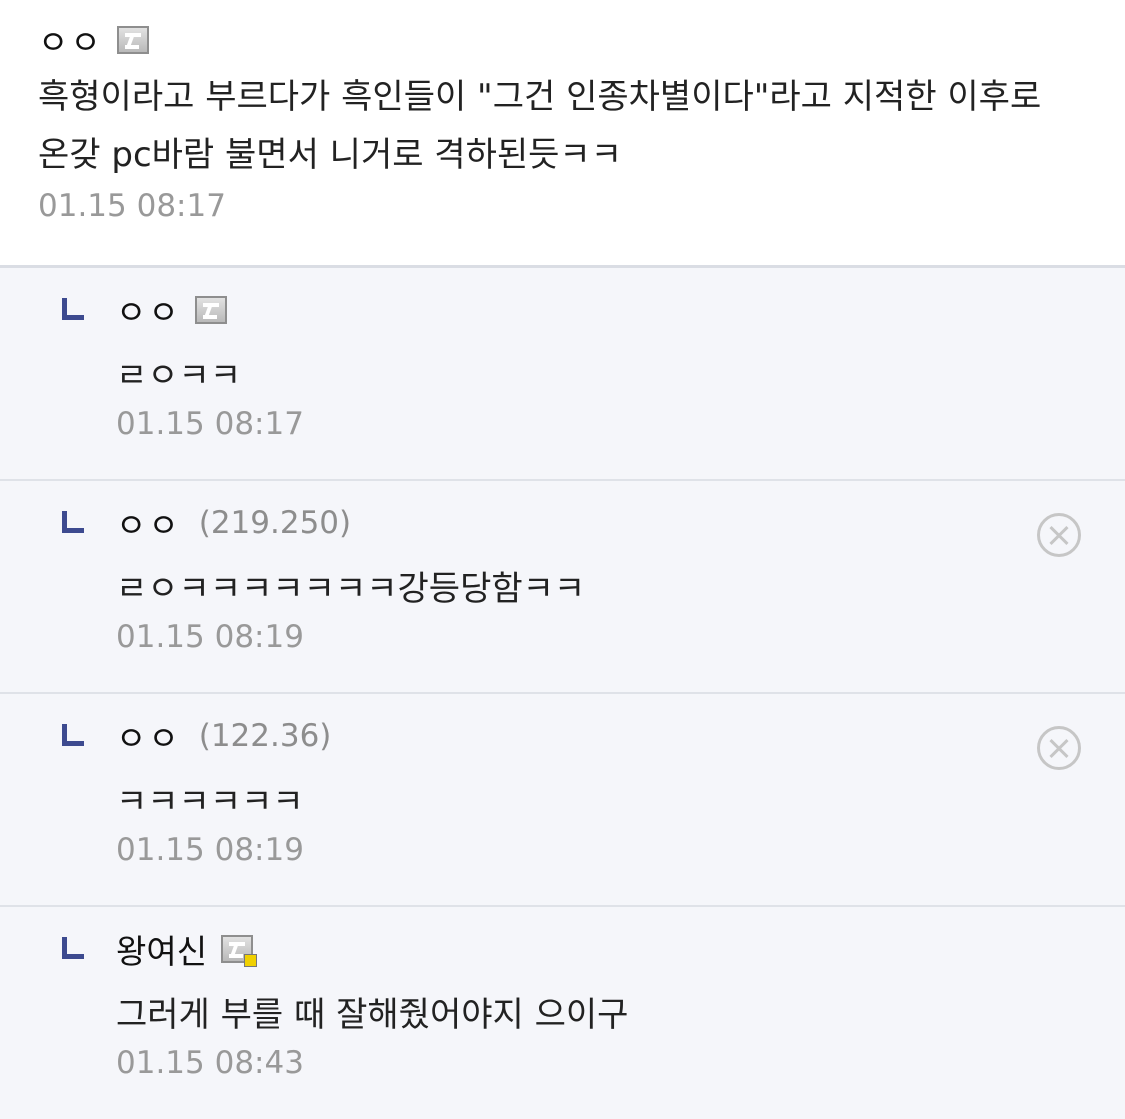  What do you see at coordinates (210, 424) in the screenshot?
I see `reply-timestamp: 01.15 08:17` at bounding box center [210, 424].